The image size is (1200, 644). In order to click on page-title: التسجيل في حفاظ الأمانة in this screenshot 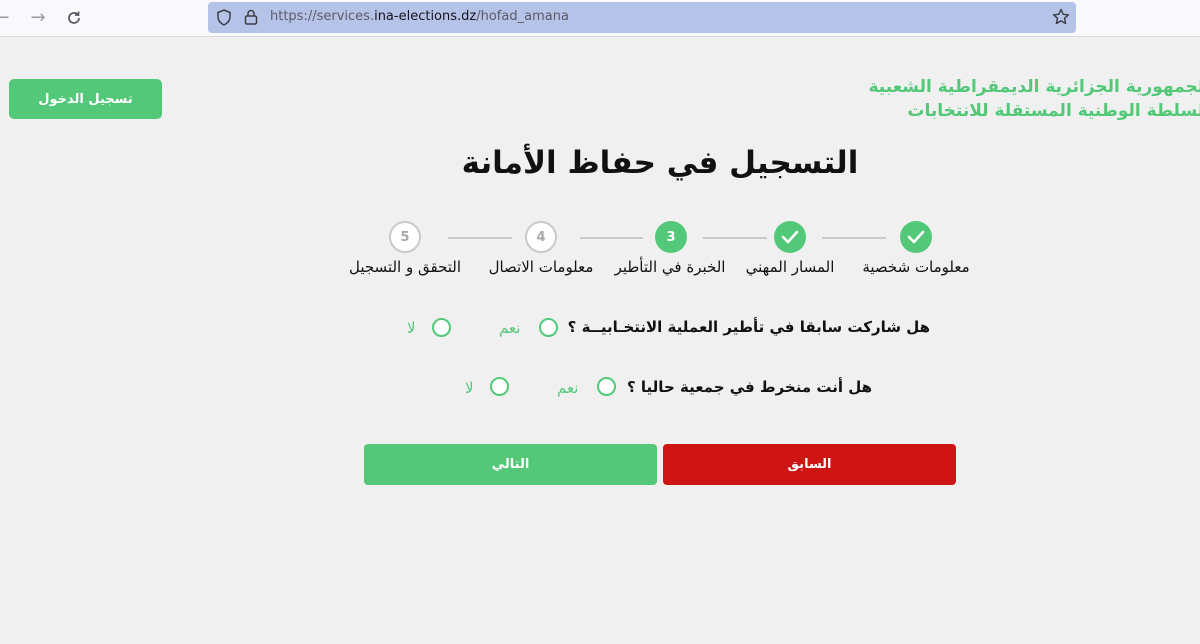, I will do `click(660, 163)`.